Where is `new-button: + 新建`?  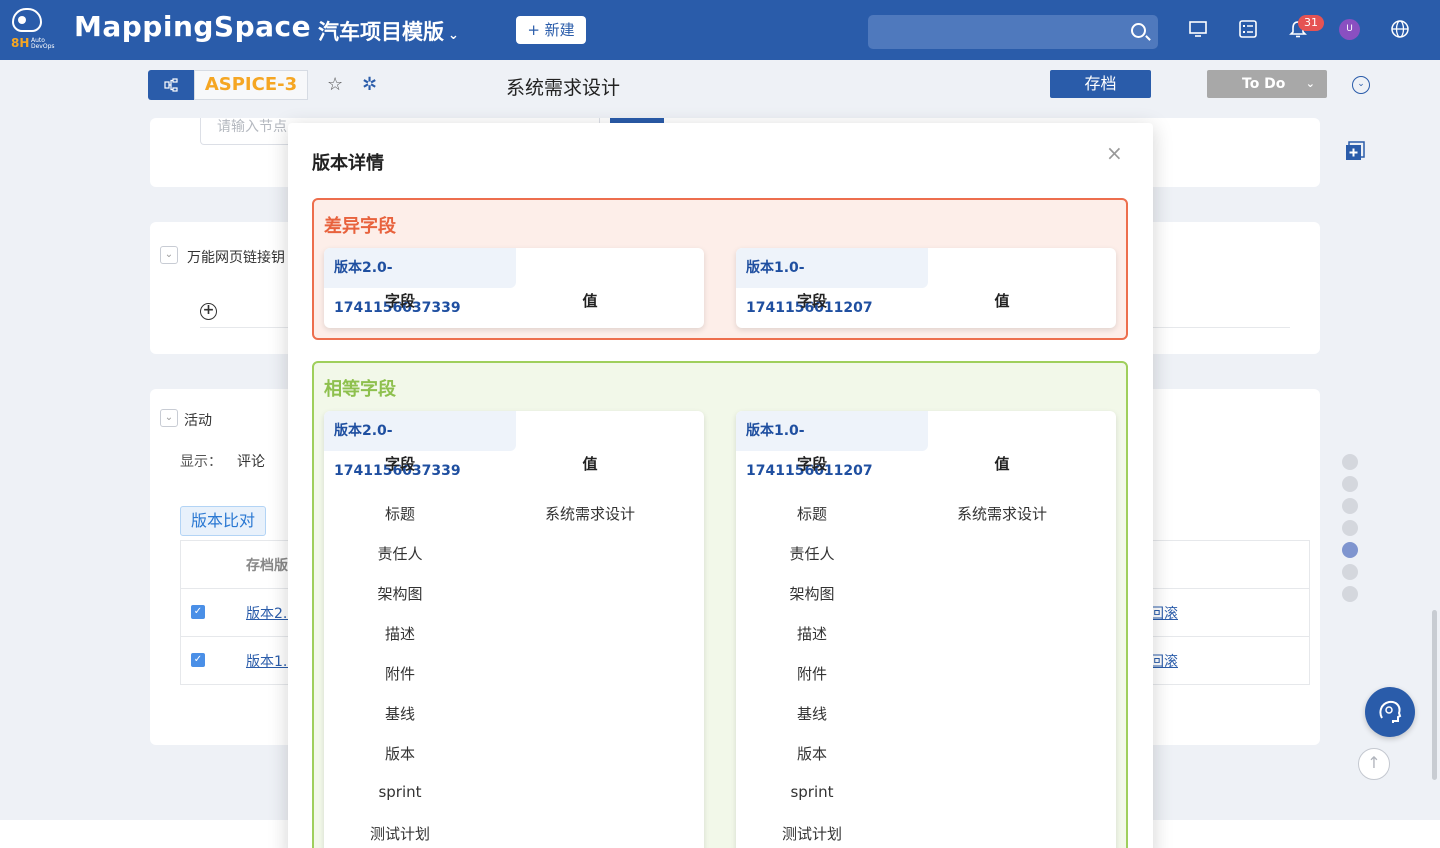 new-button: + 新建 is located at coordinates (551, 30).